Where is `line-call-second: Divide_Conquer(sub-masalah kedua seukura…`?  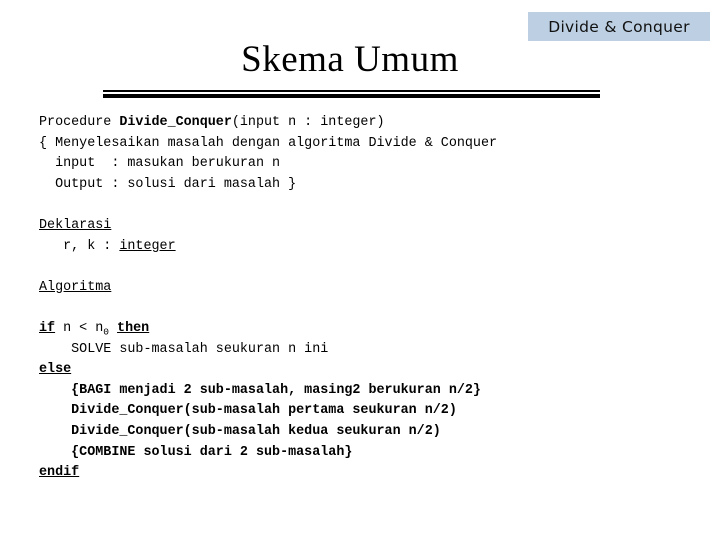 line-call-second: Divide_Conquer(sub-masalah kedua seukura… is located at coordinates (369, 432).